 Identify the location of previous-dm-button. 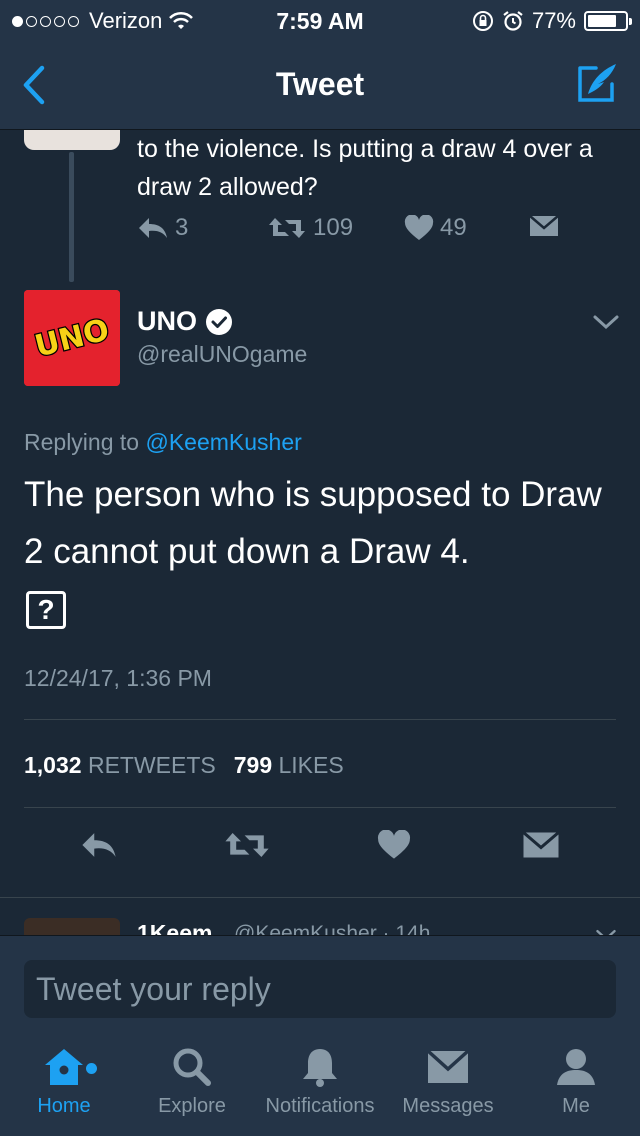
(544, 226).